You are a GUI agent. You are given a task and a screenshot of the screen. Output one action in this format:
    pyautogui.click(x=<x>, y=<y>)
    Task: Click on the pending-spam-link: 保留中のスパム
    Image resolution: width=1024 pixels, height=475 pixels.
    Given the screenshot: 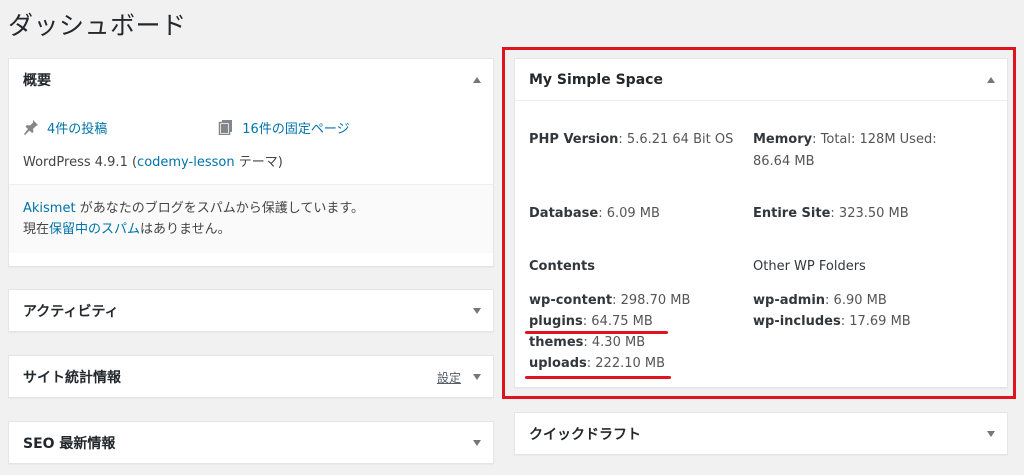 What is the action you would take?
    pyautogui.click(x=94, y=229)
    